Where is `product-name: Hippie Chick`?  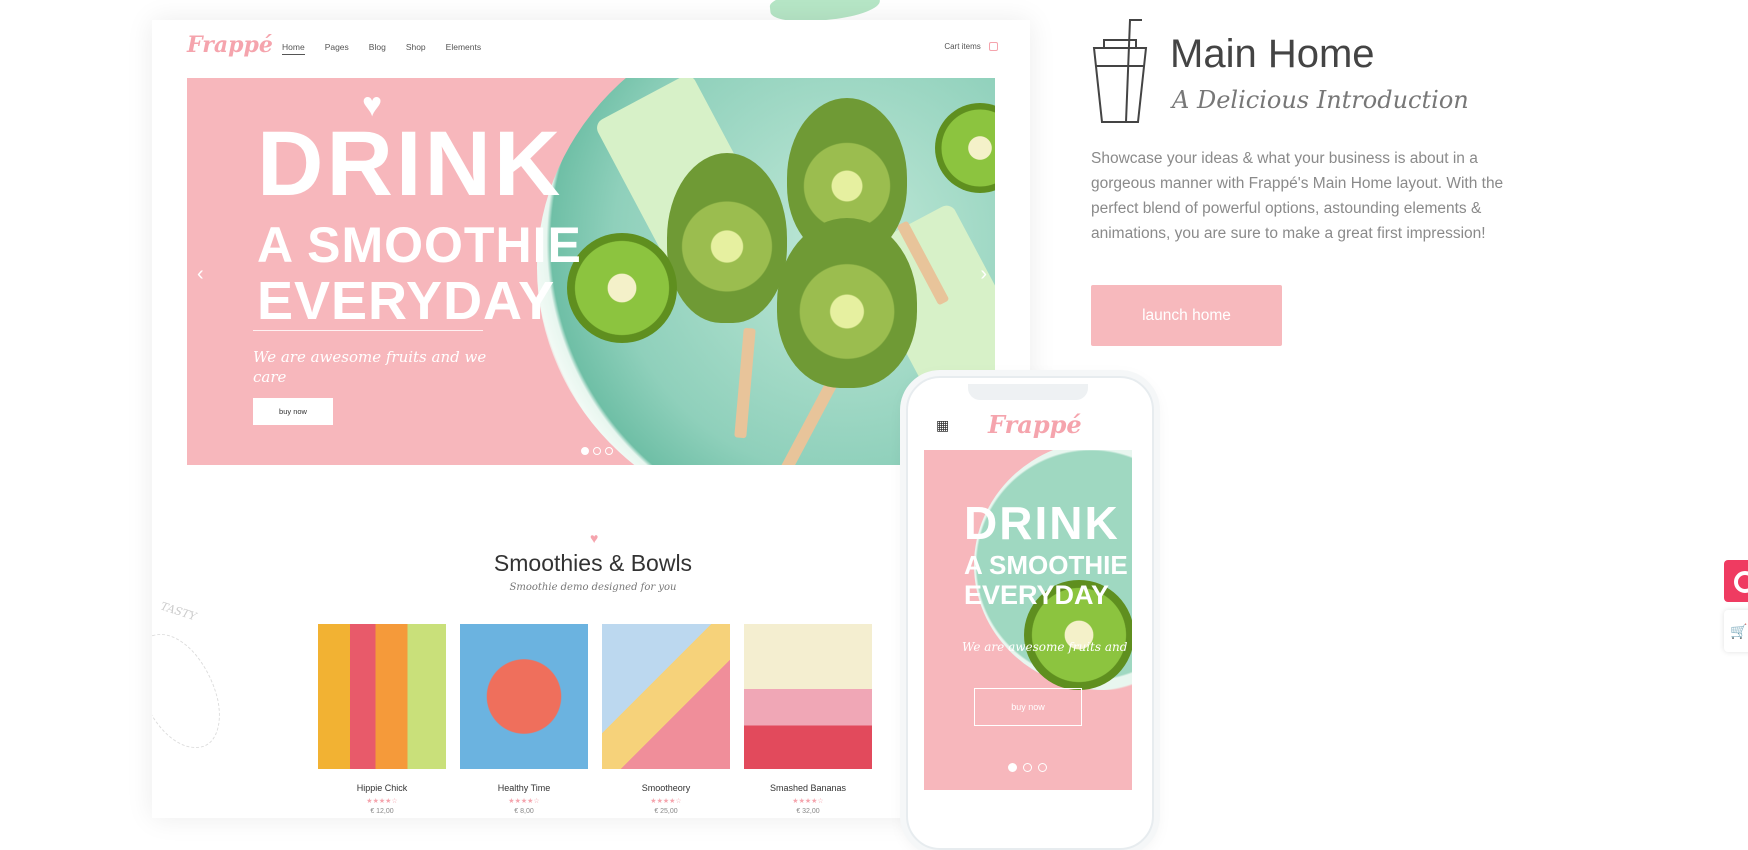
product-name: Hippie Chick is located at coordinates (382, 788).